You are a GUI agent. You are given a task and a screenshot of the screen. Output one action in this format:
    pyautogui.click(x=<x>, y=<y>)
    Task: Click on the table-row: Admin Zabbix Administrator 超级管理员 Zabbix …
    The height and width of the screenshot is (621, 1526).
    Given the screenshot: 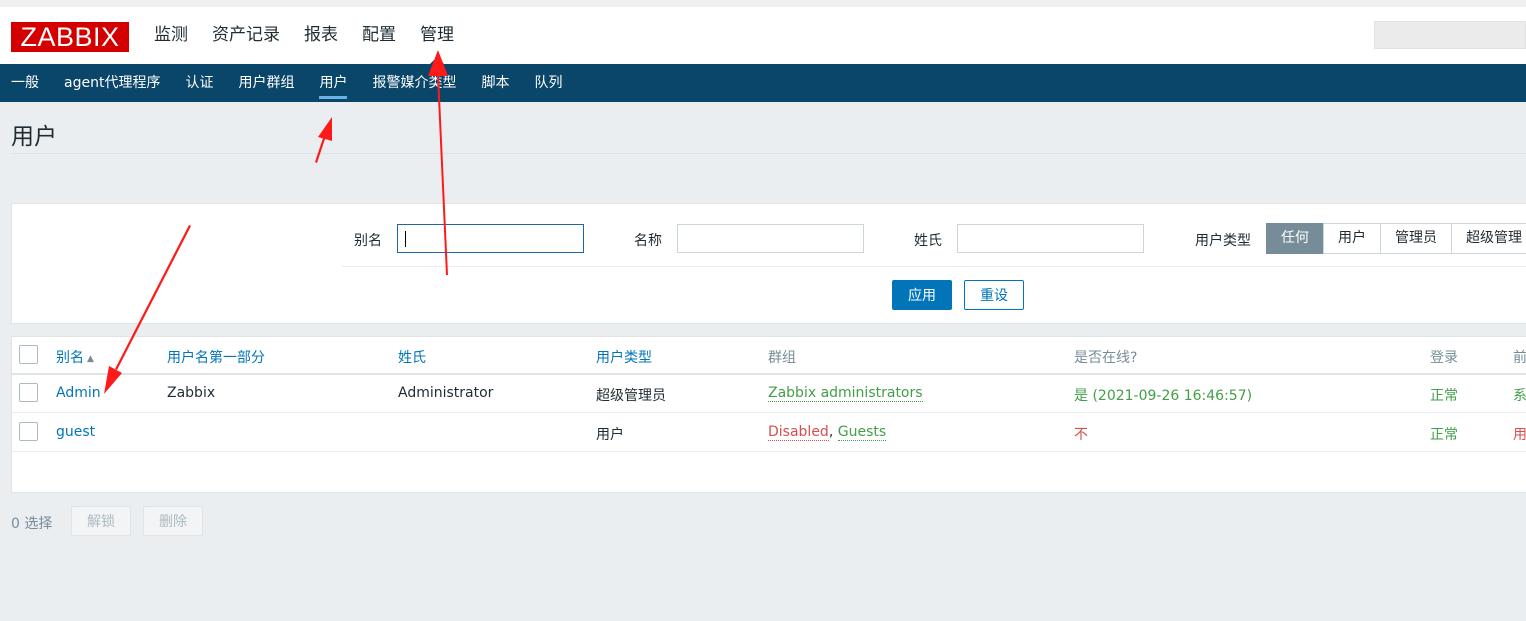 What is the action you would take?
    pyautogui.click(x=769, y=394)
    